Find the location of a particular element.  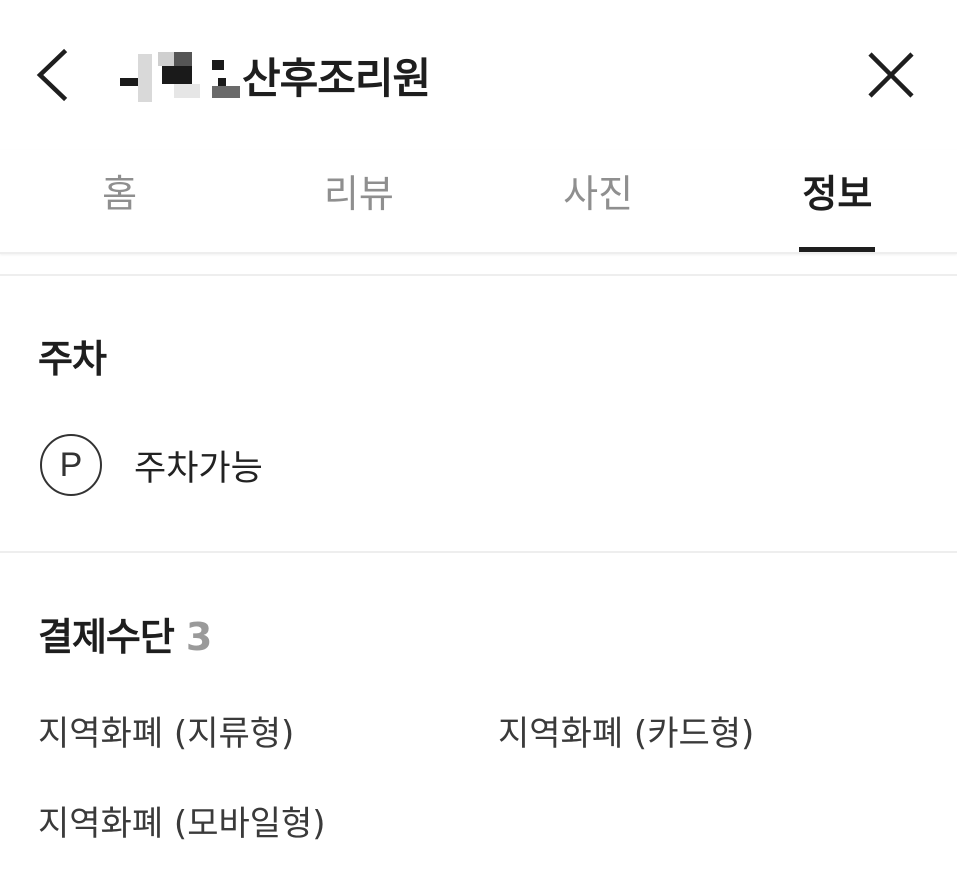

parking-icon-letter: P is located at coordinates (71, 464).